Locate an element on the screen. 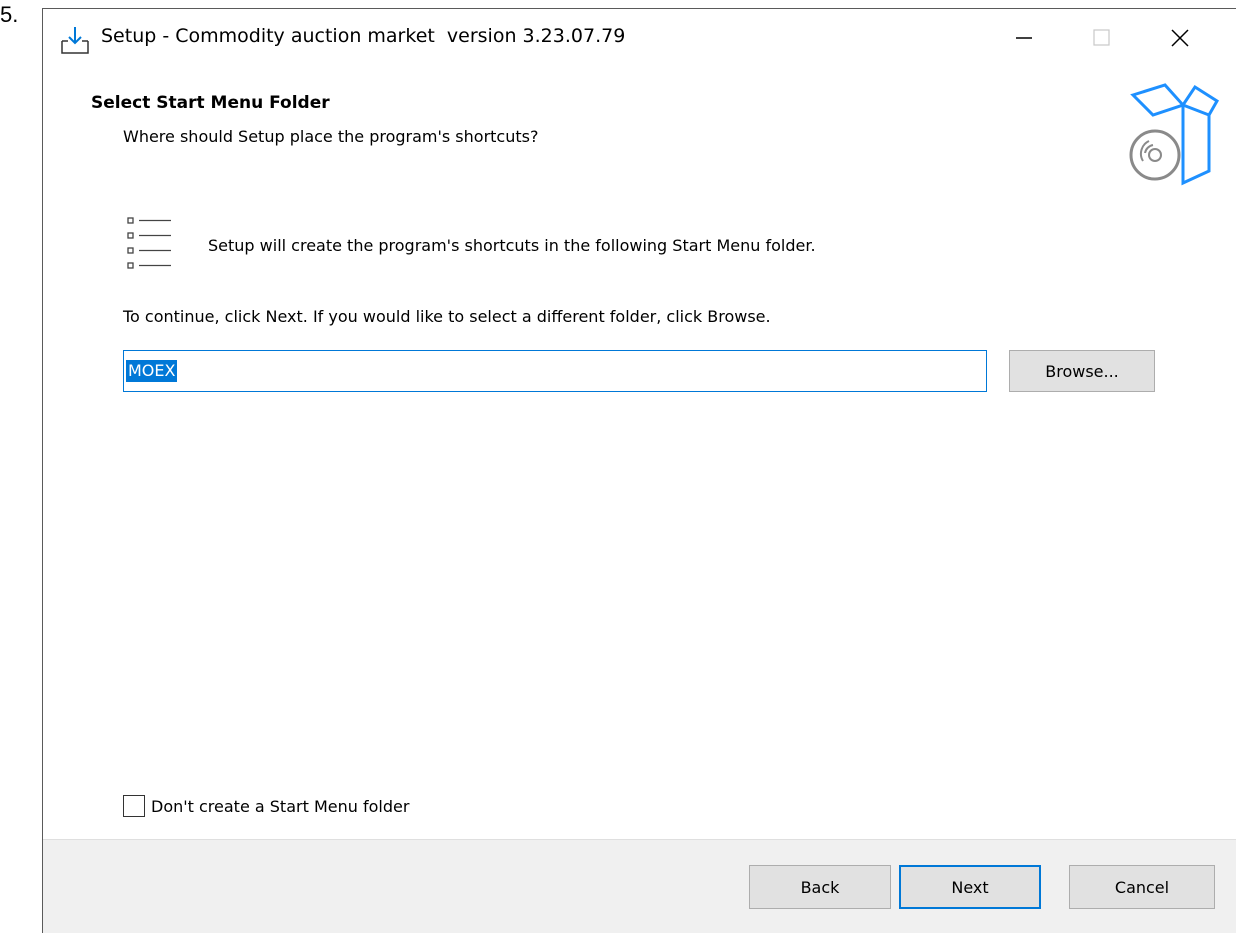  back-button: Back is located at coordinates (820, 887).